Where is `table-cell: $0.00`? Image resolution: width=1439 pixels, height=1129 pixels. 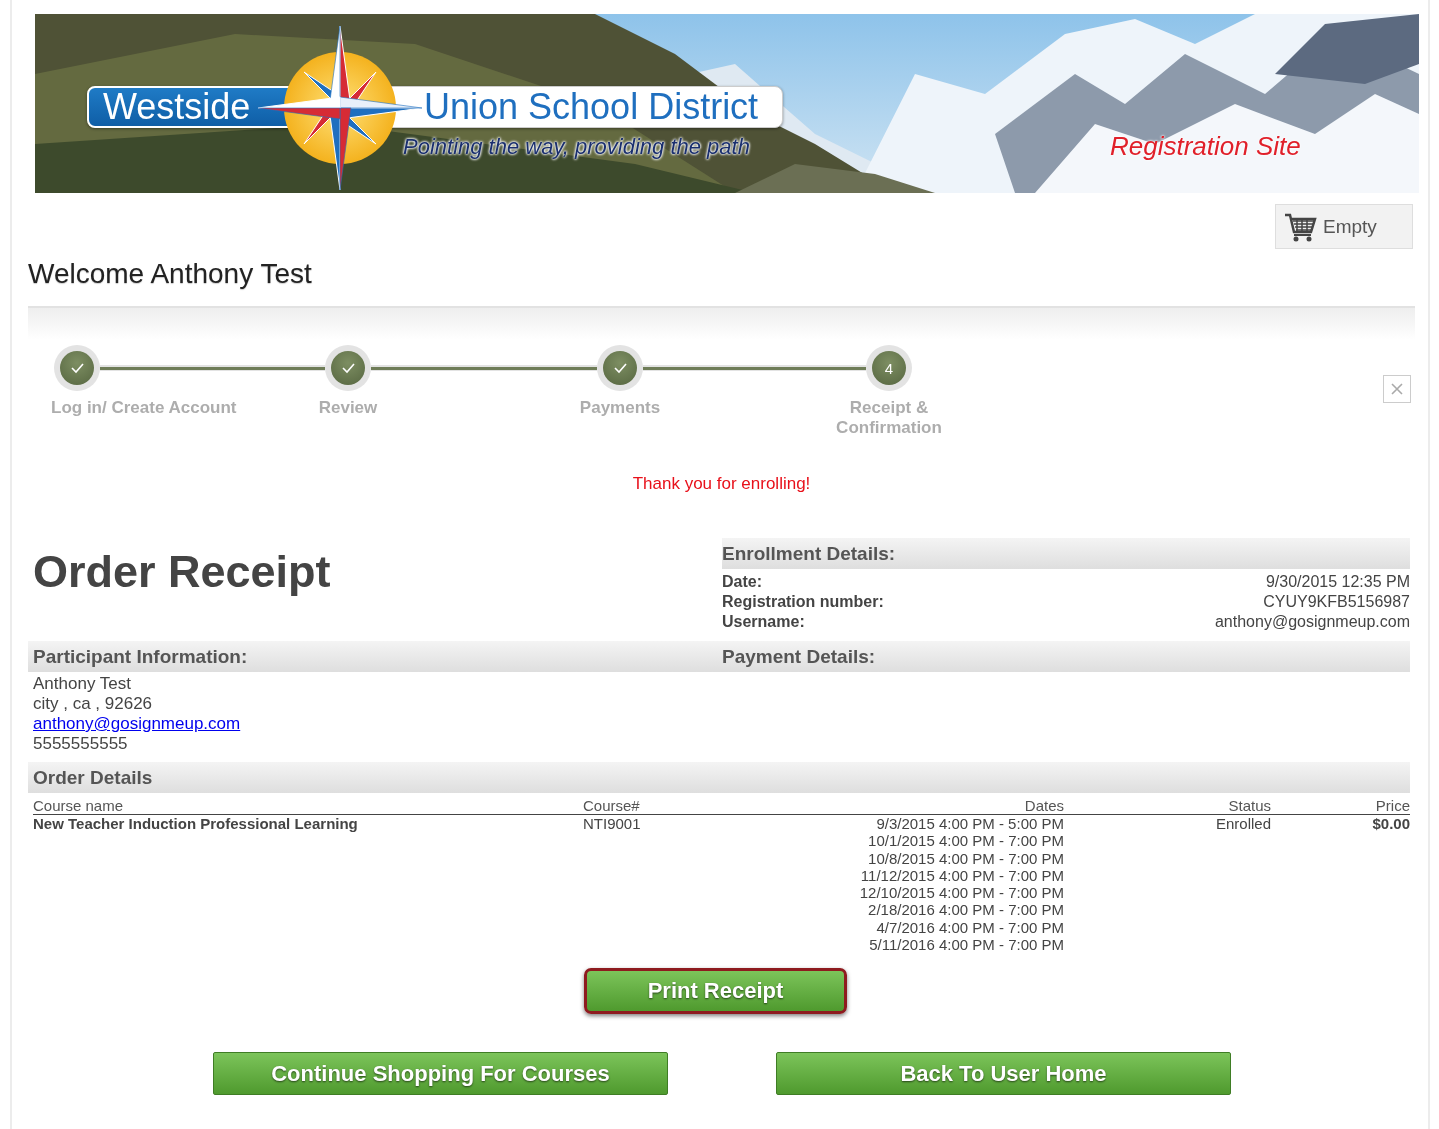 table-cell: $0.00 is located at coordinates (1340, 884).